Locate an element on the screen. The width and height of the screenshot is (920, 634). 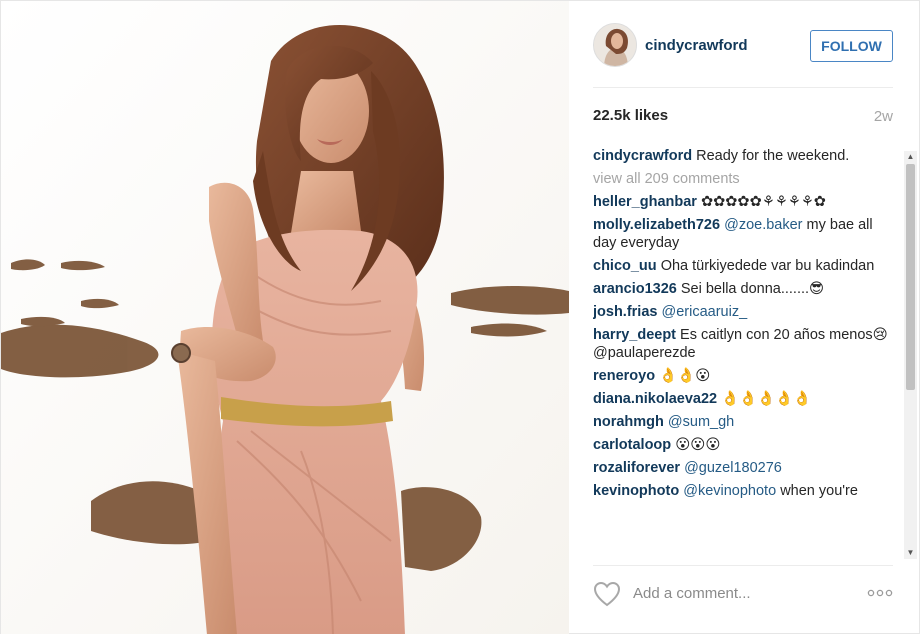
comment-item: diana.nikolaeva22 👌👌👌👌👌 is located at coordinates (746, 399).